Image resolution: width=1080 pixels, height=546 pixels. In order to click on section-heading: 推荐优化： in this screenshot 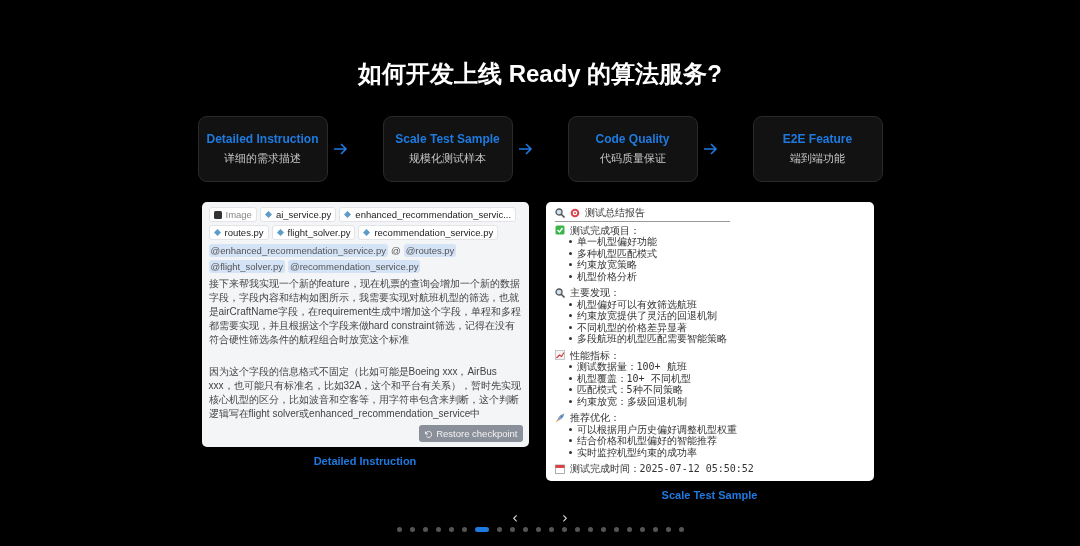, I will do `click(594, 418)`.